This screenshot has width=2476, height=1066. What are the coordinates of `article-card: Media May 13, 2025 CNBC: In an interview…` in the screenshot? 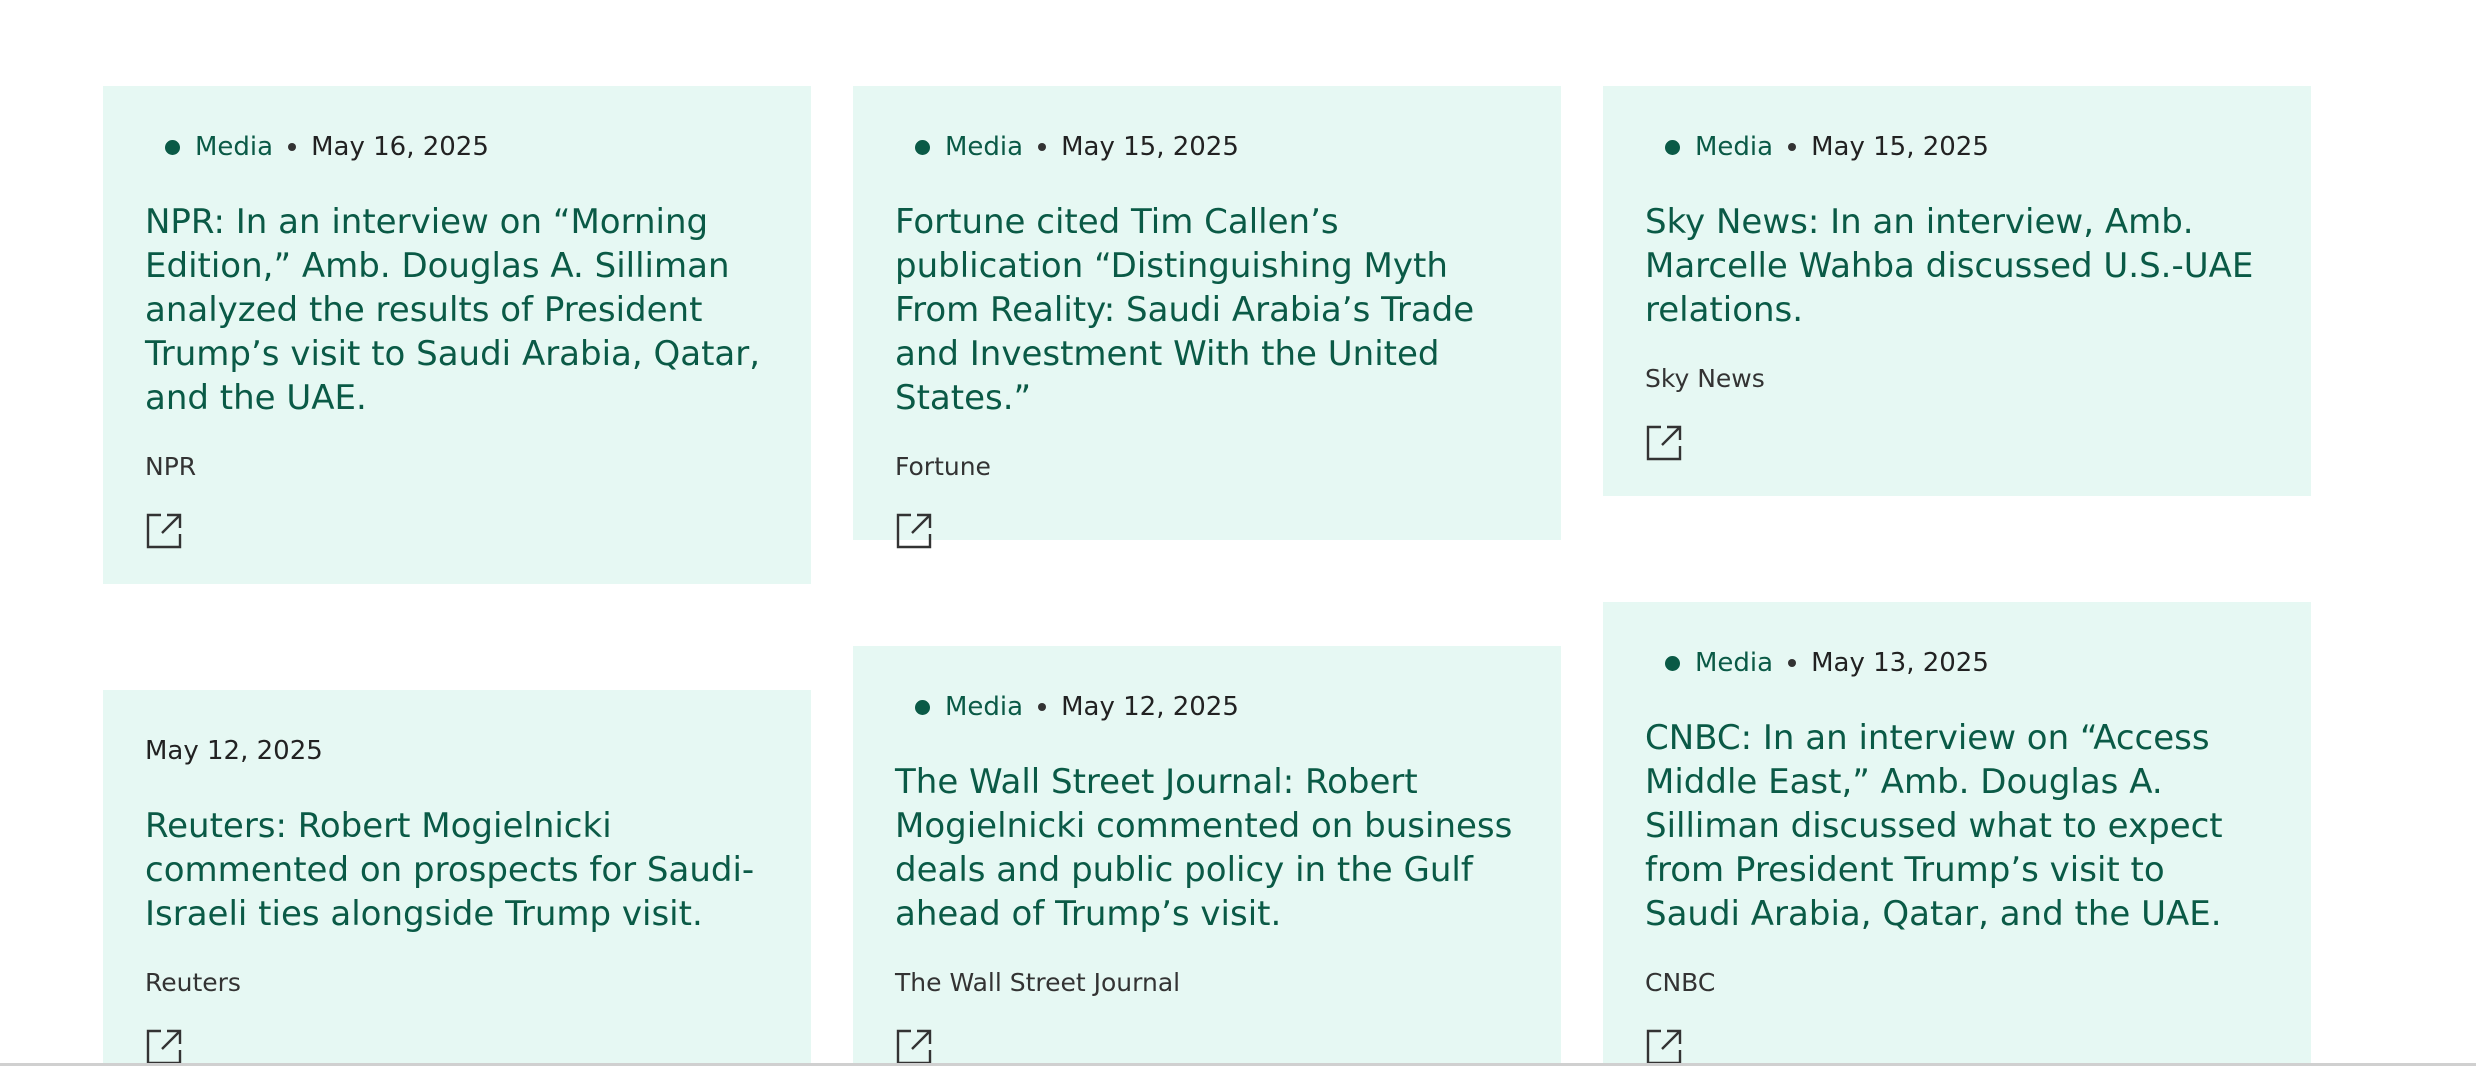 It's located at (1957, 834).